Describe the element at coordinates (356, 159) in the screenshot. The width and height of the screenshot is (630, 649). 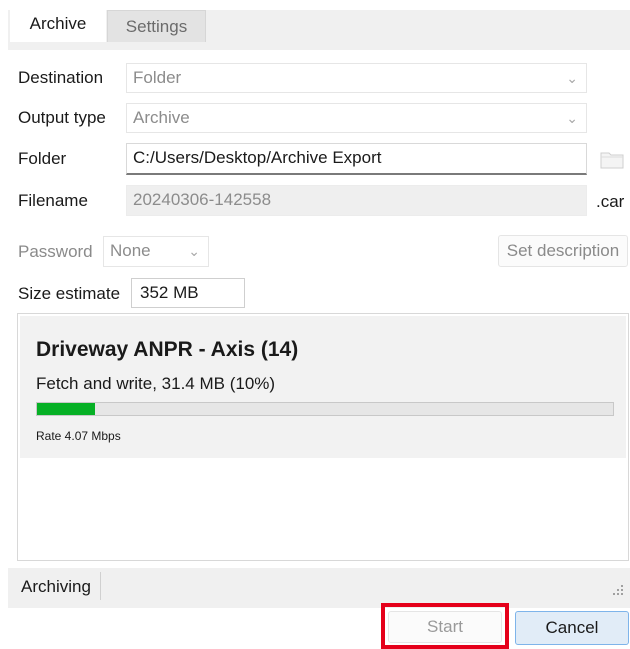
I see `folder-input: C:/Users/Desktop/Archive Export` at that location.